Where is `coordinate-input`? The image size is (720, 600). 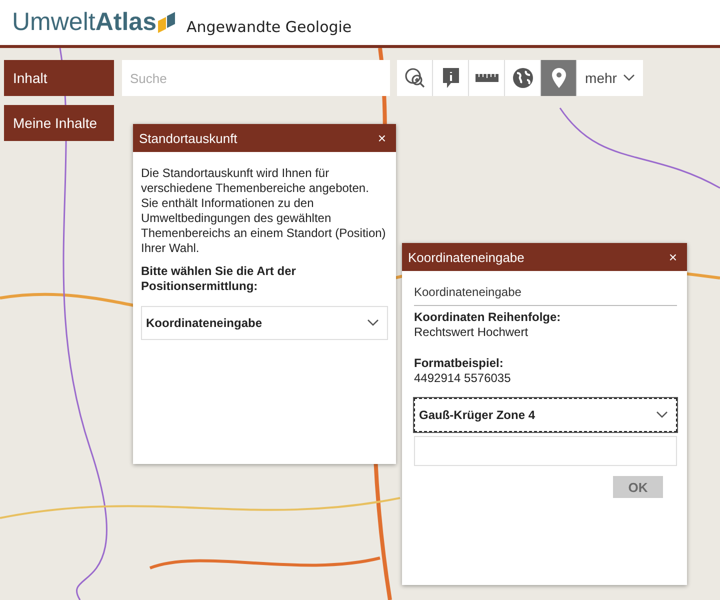
coordinate-input is located at coordinates (545, 451).